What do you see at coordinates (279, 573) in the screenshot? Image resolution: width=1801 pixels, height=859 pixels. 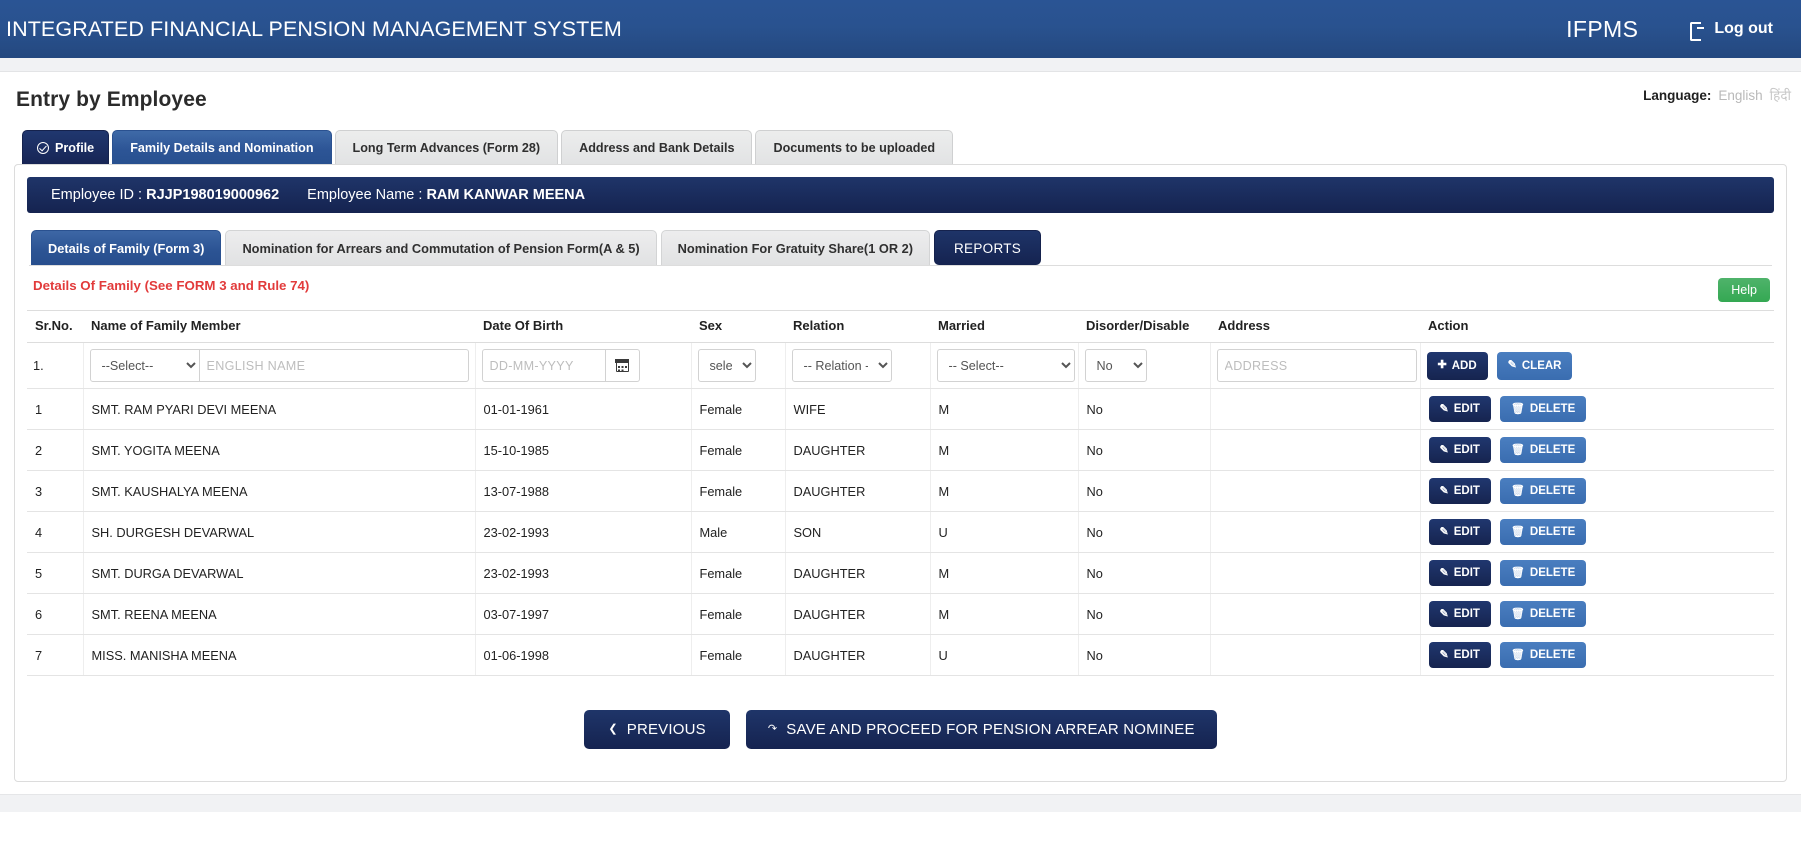 I see `row-name: SMT. DURGA DEVARWAL` at bounding box center [279, 573].